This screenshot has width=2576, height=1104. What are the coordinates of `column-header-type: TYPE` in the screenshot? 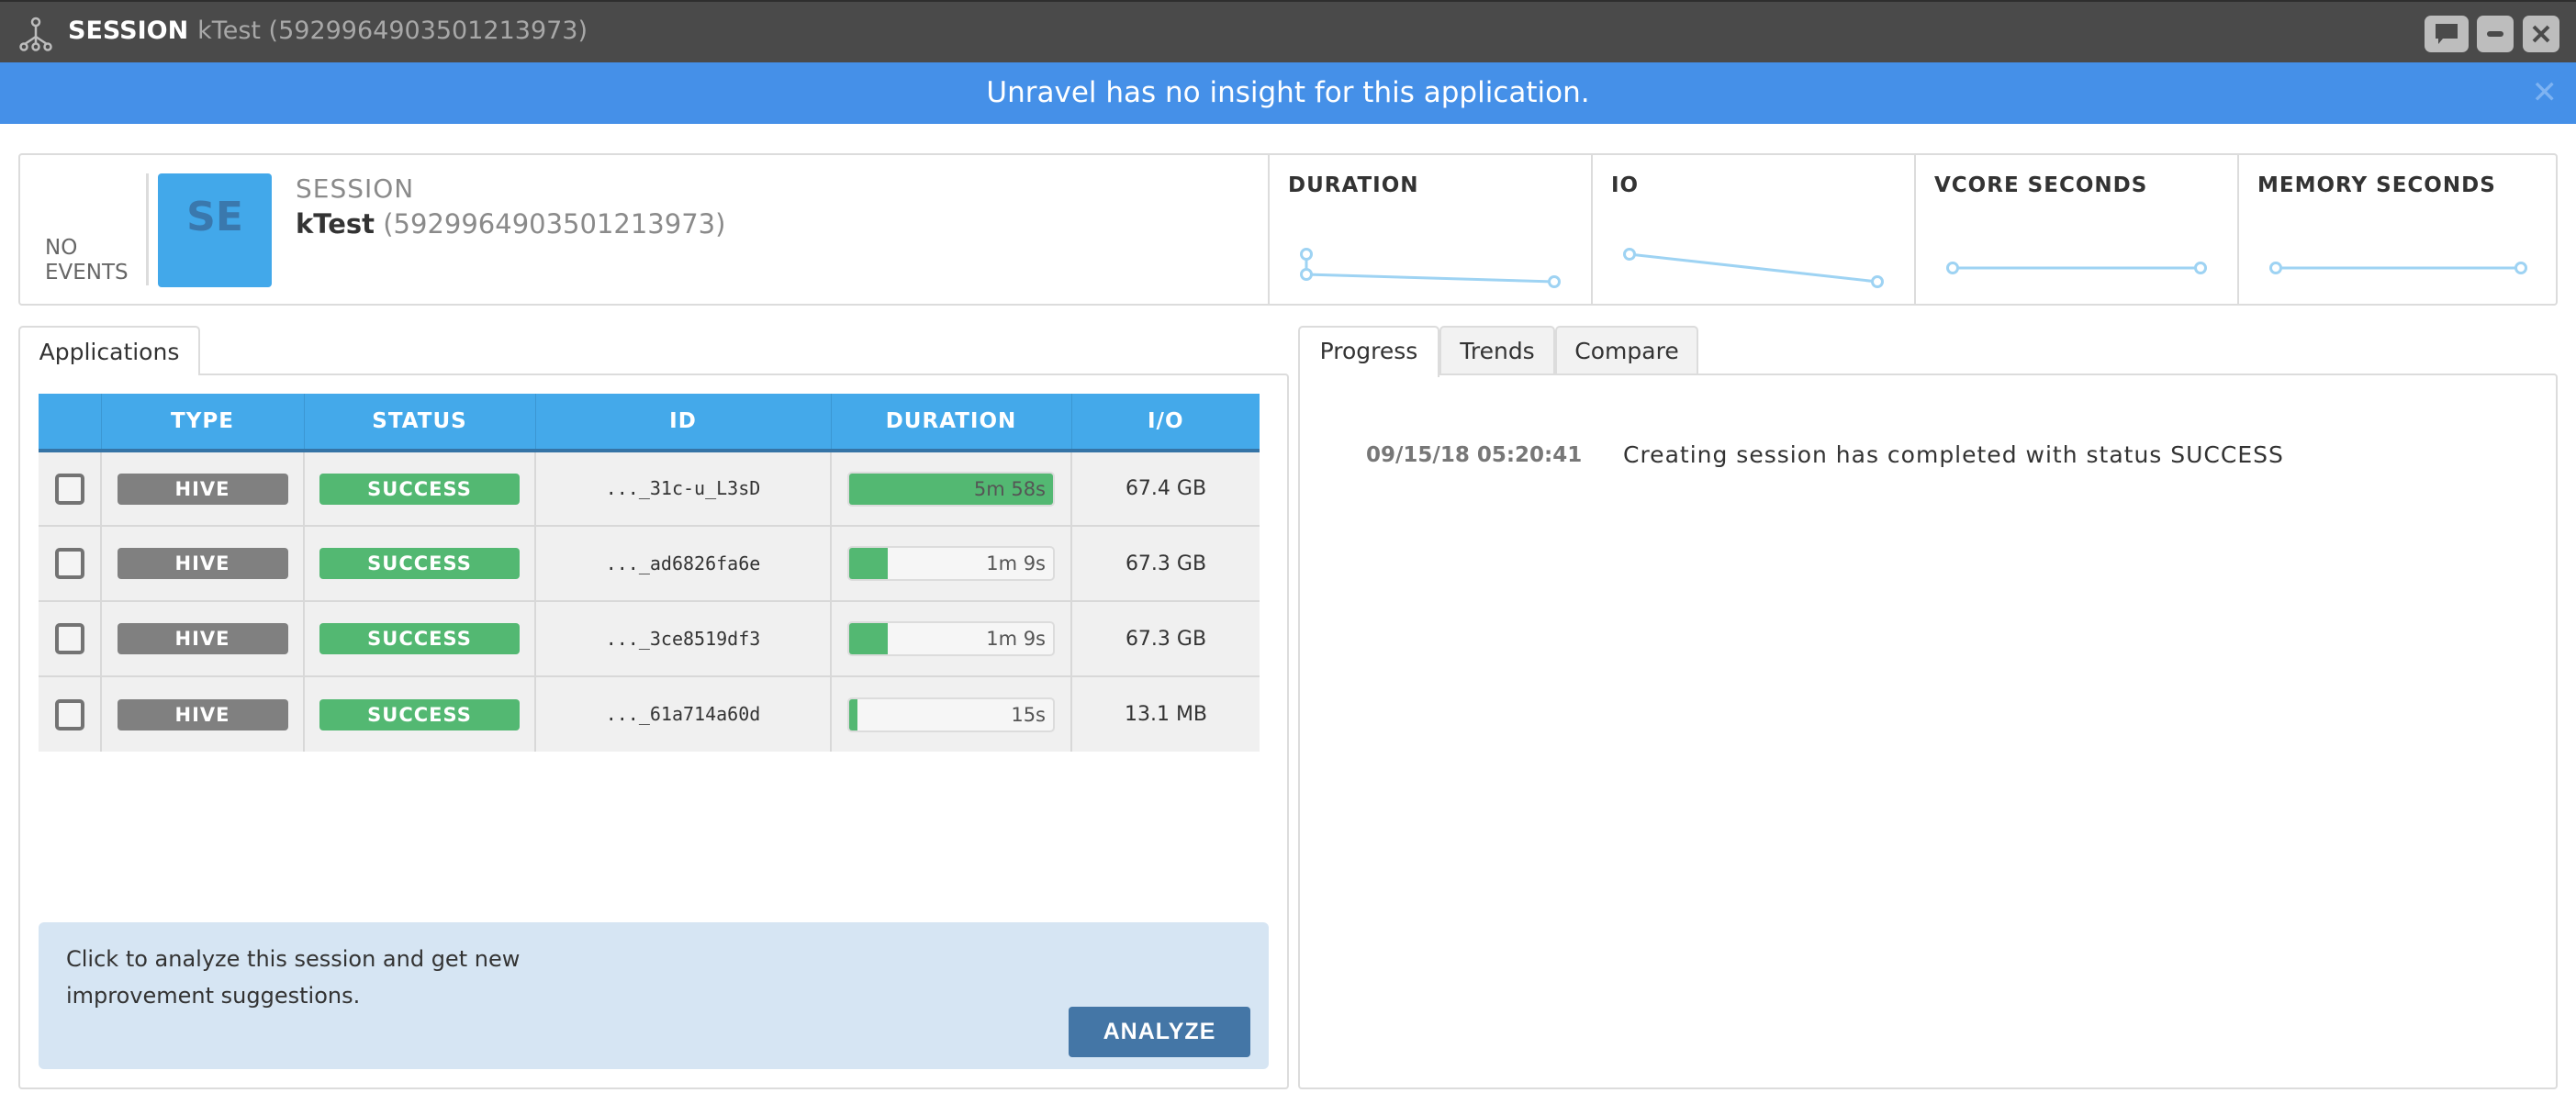 It's located at (203, 423).